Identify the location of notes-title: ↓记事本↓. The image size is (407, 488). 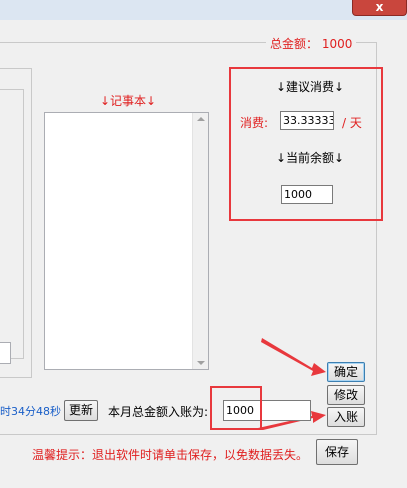
(128, 101).